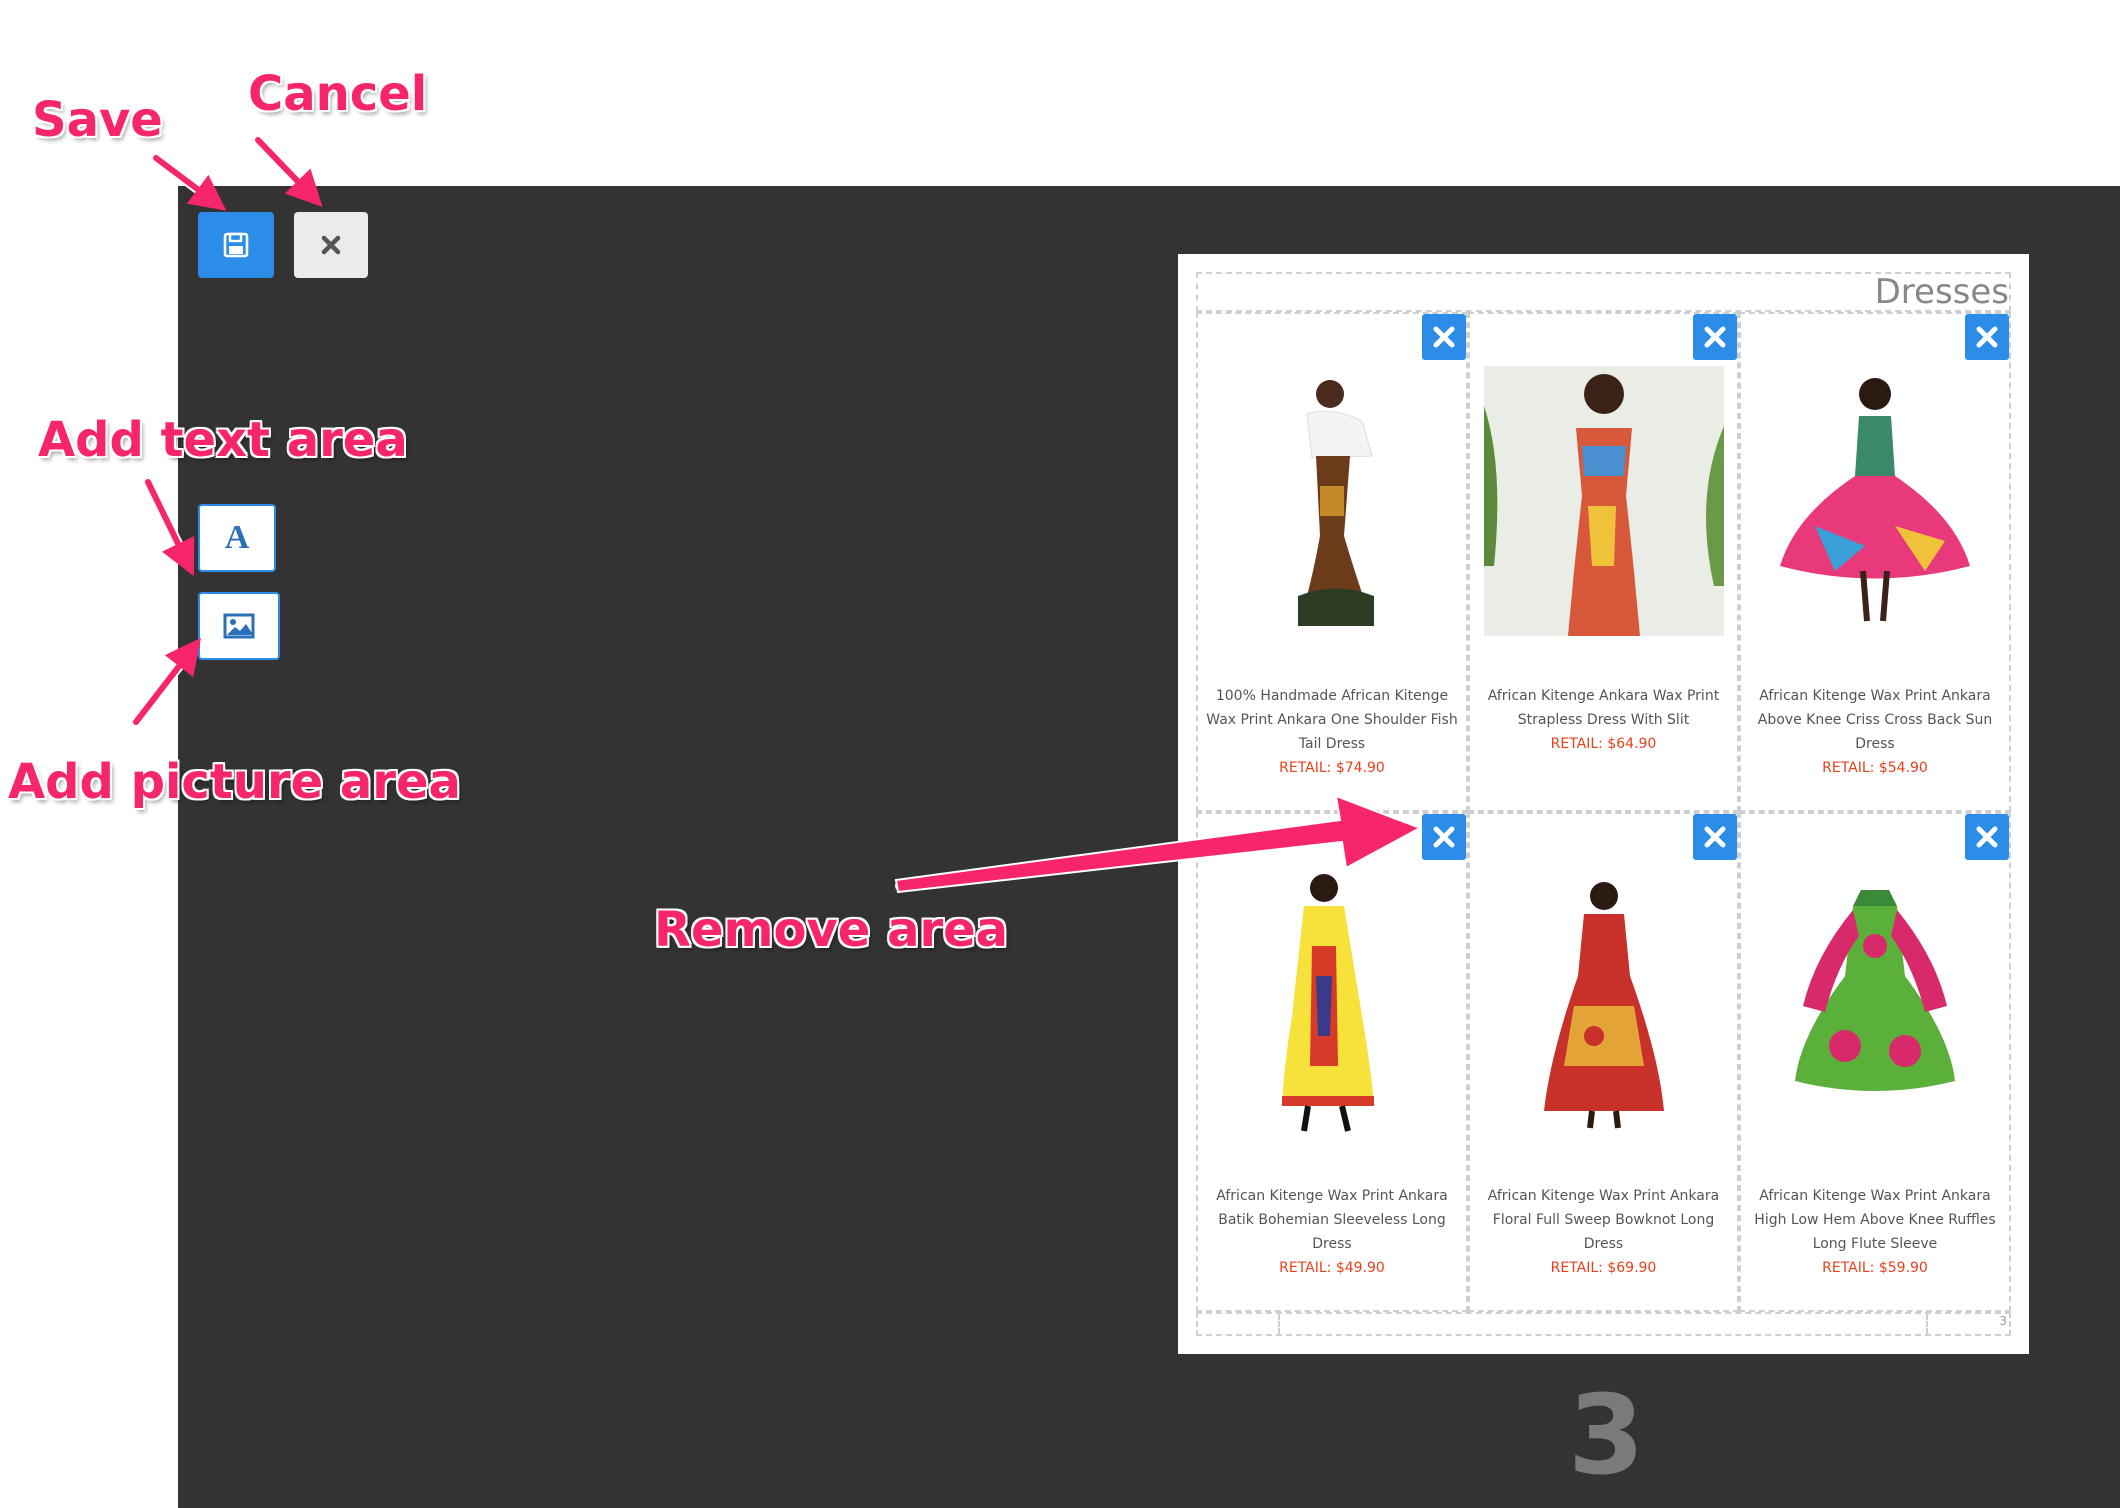 This screenshot has width=2120, height=1508. I want to click on cancel-button, so click(331, 245).